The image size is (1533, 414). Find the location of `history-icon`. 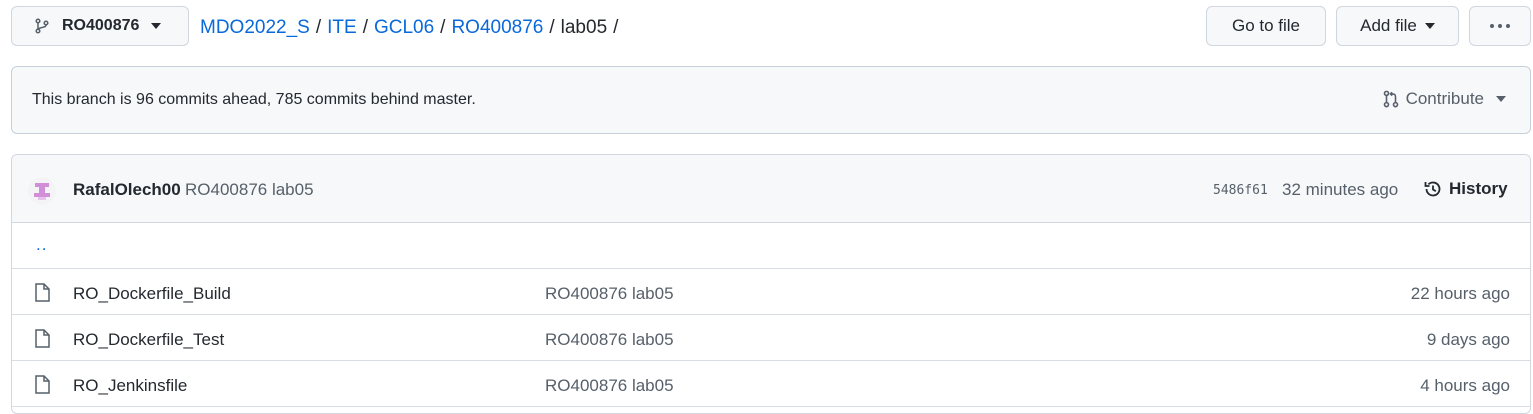

history-icon is located at coordinates (1432, 189).